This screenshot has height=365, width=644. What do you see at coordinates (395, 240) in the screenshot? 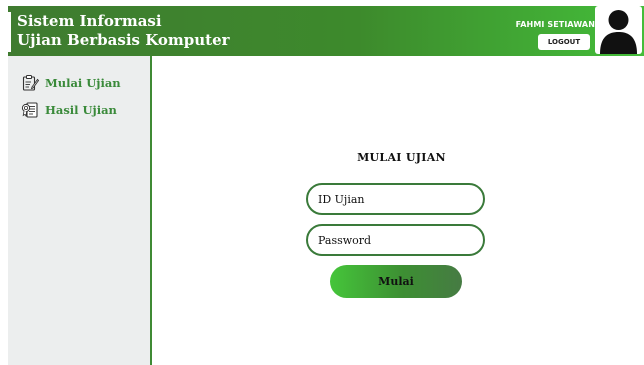
I see `password-input` at bounding box center [395, 240].